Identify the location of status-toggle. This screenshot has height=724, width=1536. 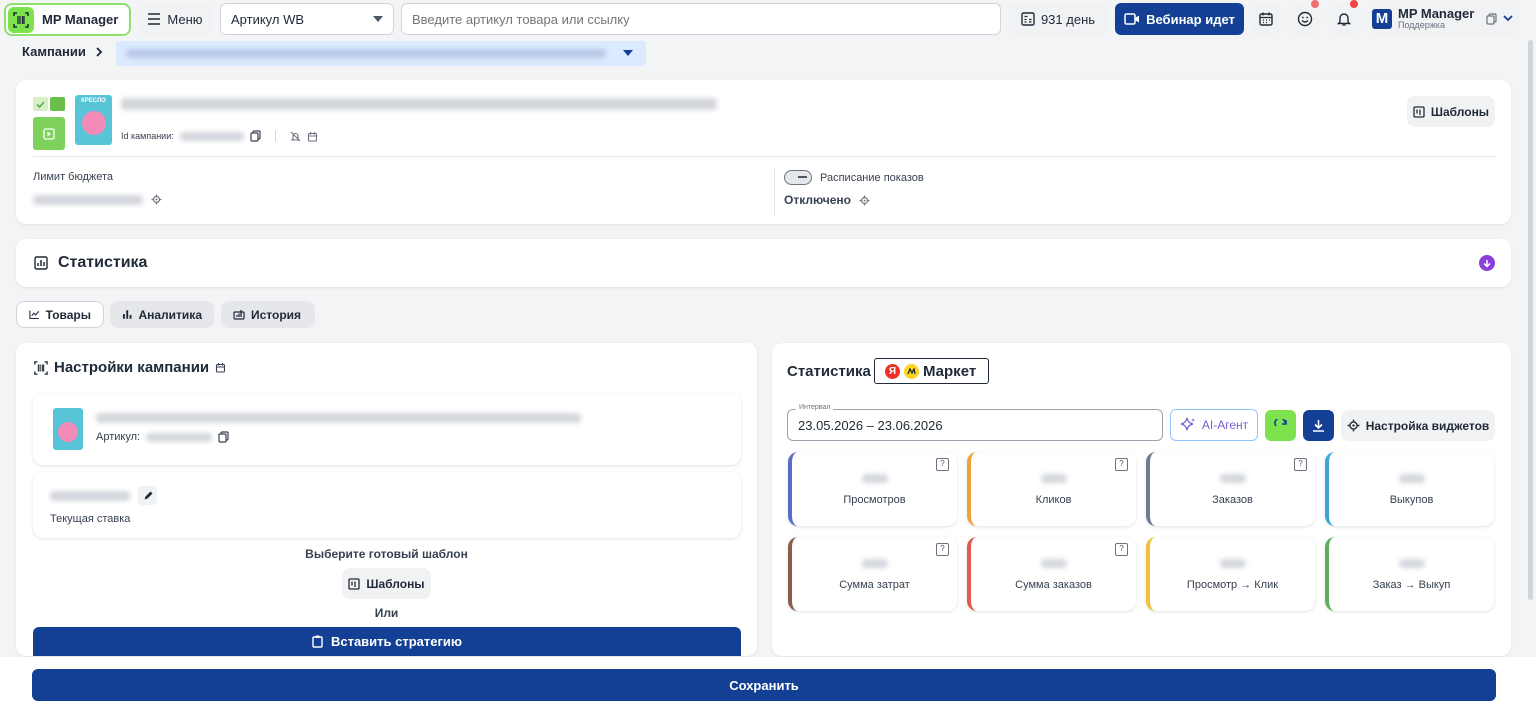
(49, 104).